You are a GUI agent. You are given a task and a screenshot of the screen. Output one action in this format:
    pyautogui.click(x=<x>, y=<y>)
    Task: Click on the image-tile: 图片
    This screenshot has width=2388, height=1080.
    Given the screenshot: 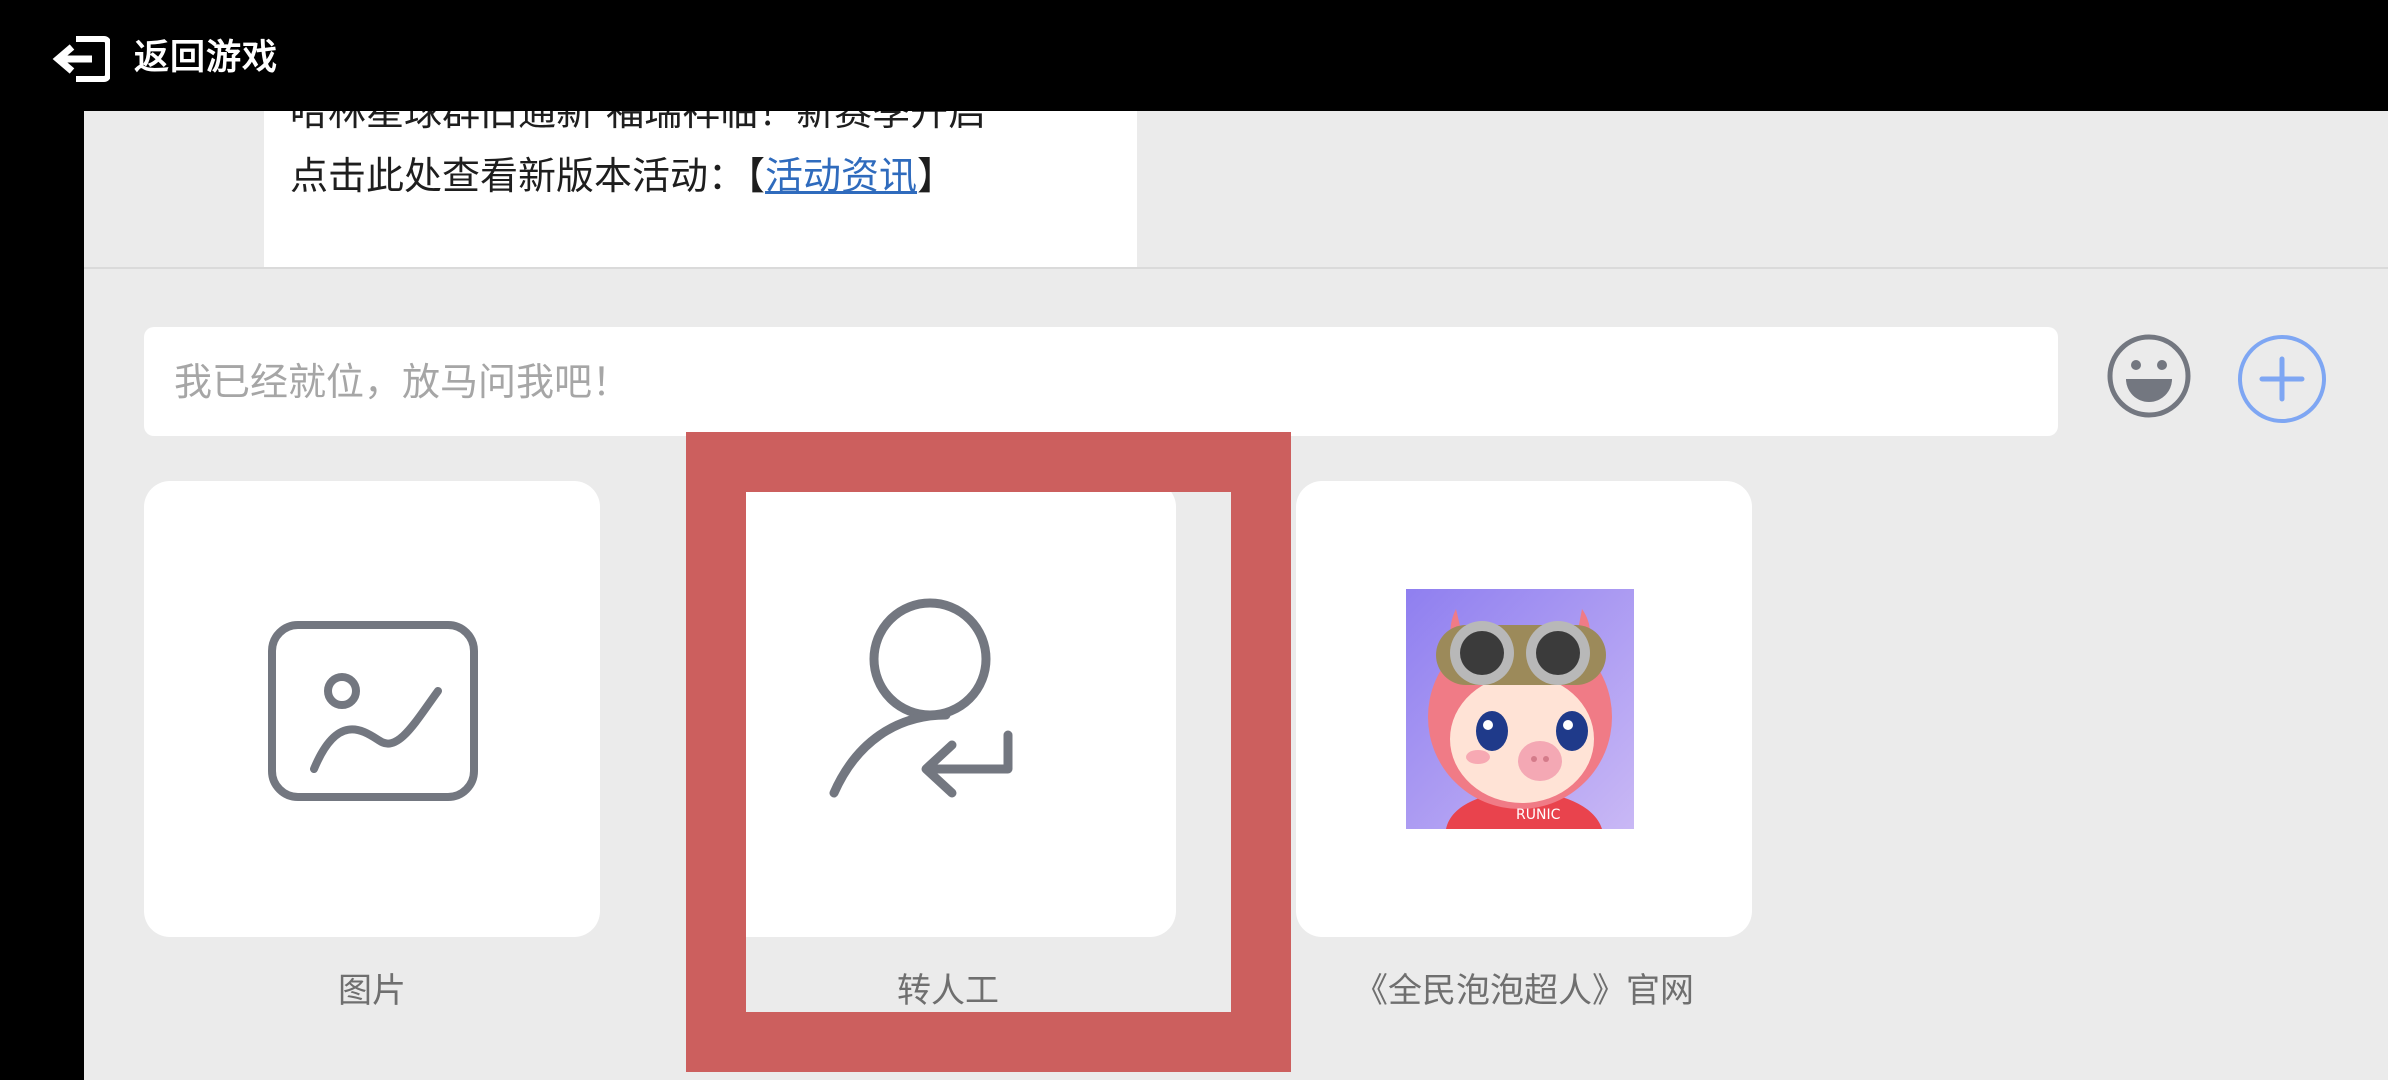 What is the action you would take?
    pyautogui.click(x=372, y=751)
    